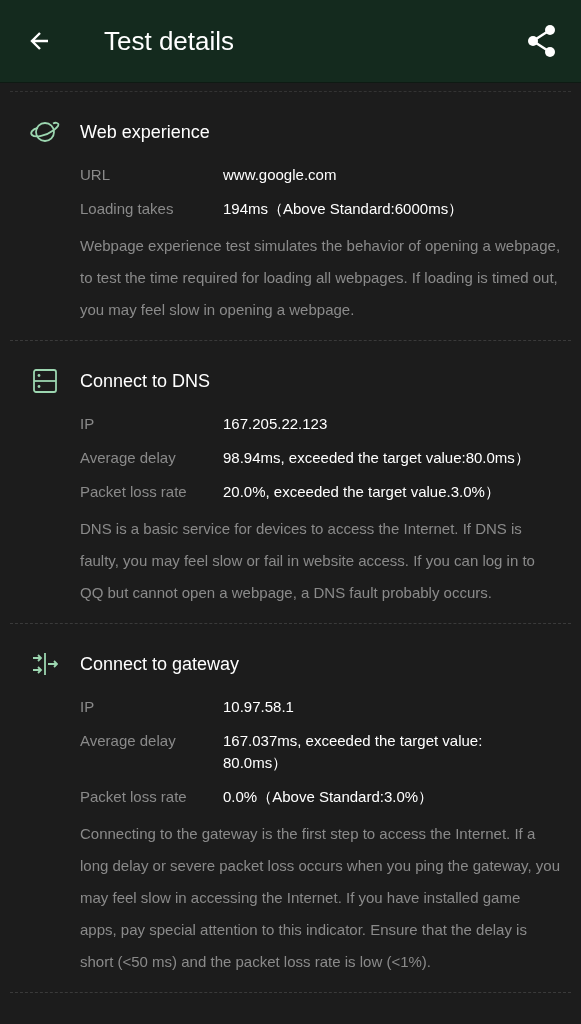 The height and width of the screenshot is (1024, 581). Describe the element at coordinates (145, 132) in the screenshot. I see `section-title: Web experience` at that location.